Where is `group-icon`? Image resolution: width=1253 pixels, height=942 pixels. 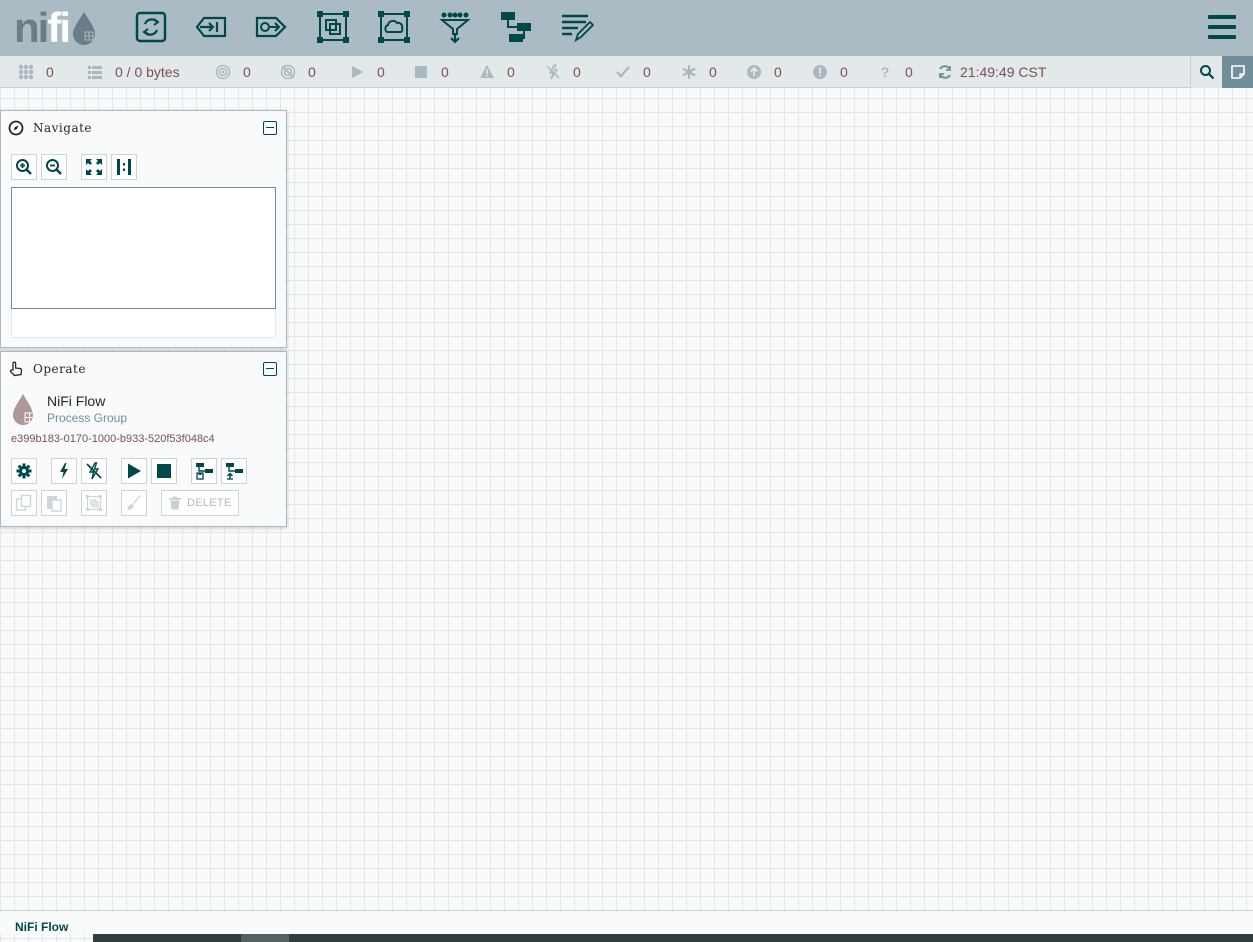 group-icon is located at coordinates (94, 503).